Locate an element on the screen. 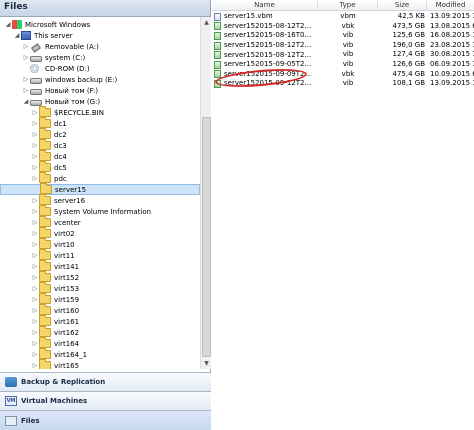 Image resolution: width=474 pixels, height=430 pixels. tree-item: ▷ virt165 is located at coordinates (55, 364).